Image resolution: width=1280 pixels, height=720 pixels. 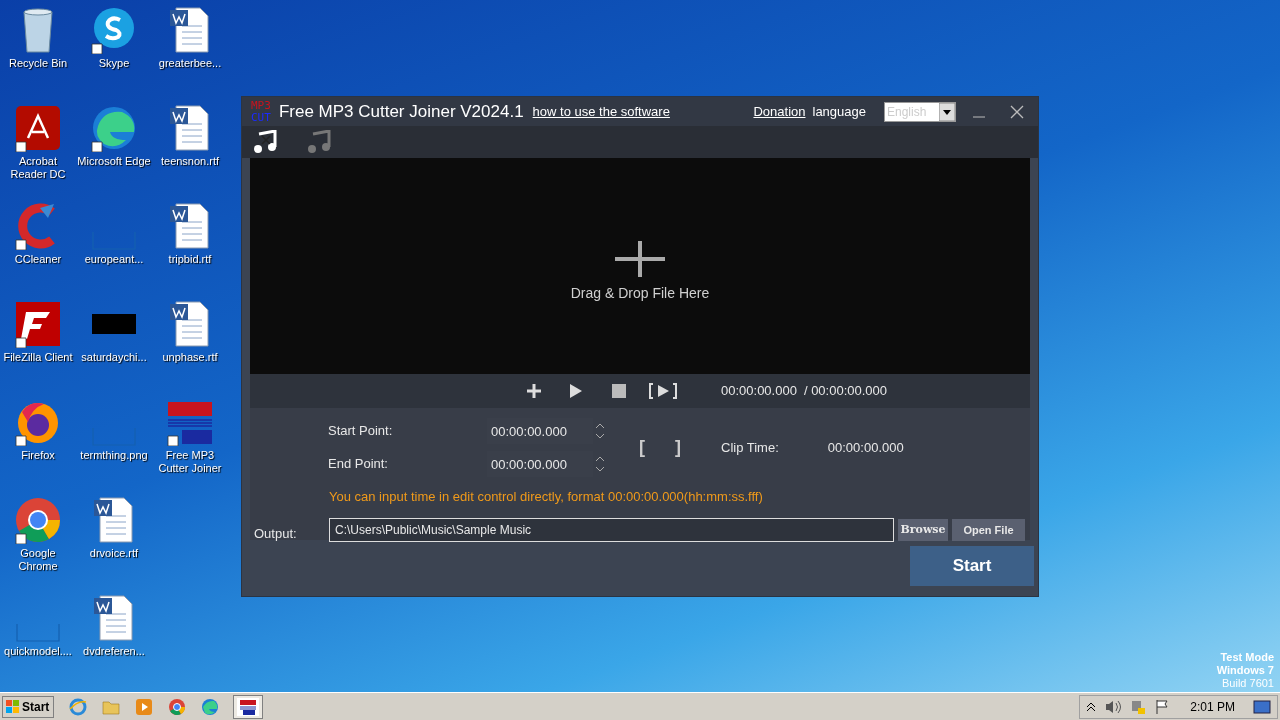 I want to click on edge-icon, so click(x=114, y=128).